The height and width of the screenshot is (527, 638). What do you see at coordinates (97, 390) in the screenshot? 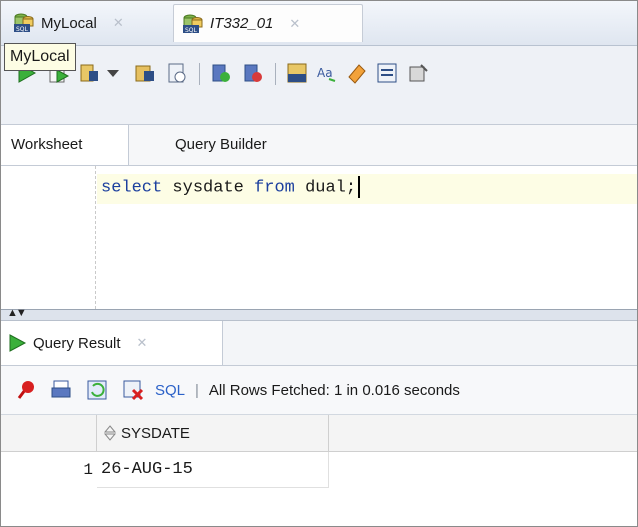
I see `refresh-icon` at bounding box center [97, 390].